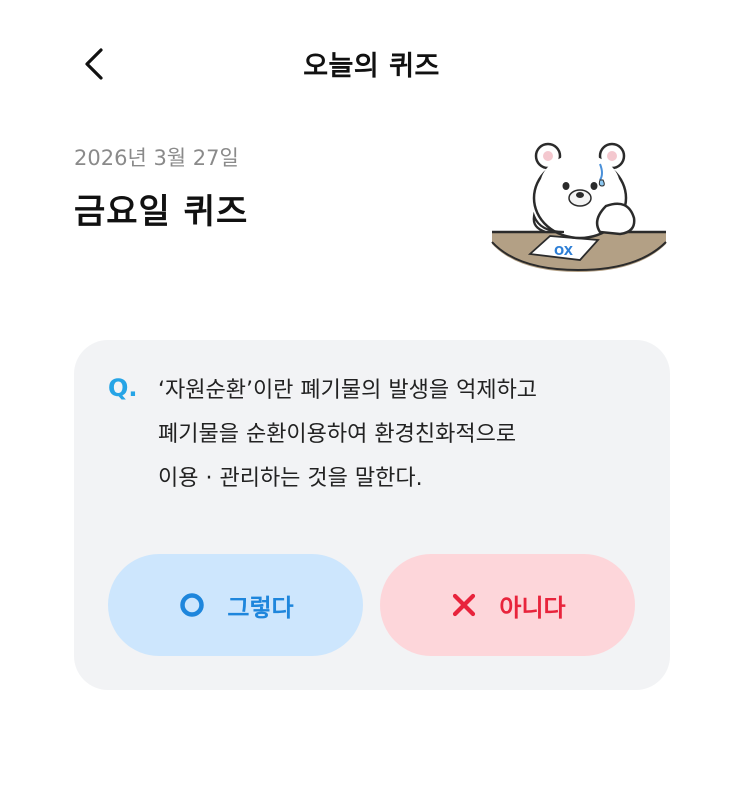 The height and width of the screenshot is (789, 743). I want to click on x-mark-icon, so click(464, 605).